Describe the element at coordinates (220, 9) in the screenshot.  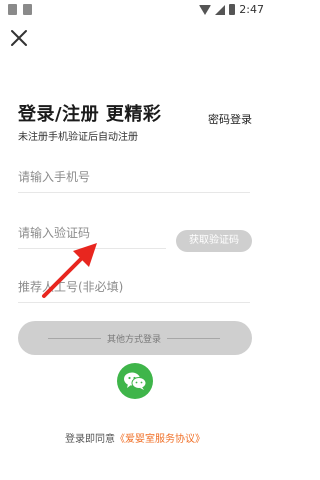
I see `signal-icon` at that location.